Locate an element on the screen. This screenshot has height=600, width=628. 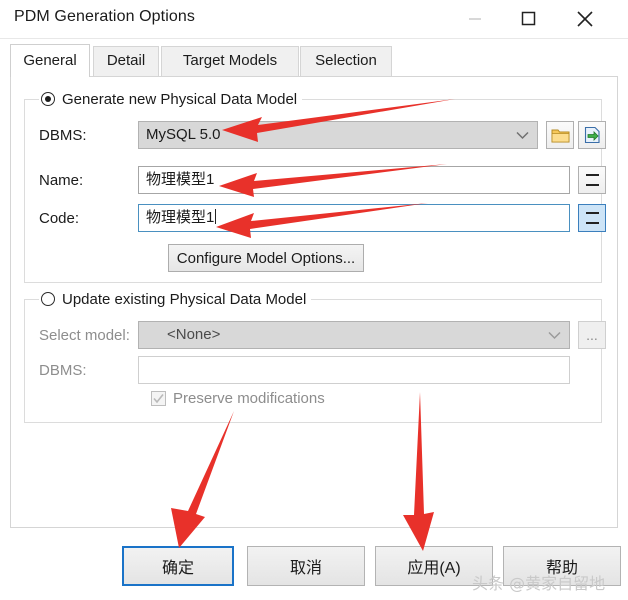
ok-button: 确定 is located at coordinates (178, 566).